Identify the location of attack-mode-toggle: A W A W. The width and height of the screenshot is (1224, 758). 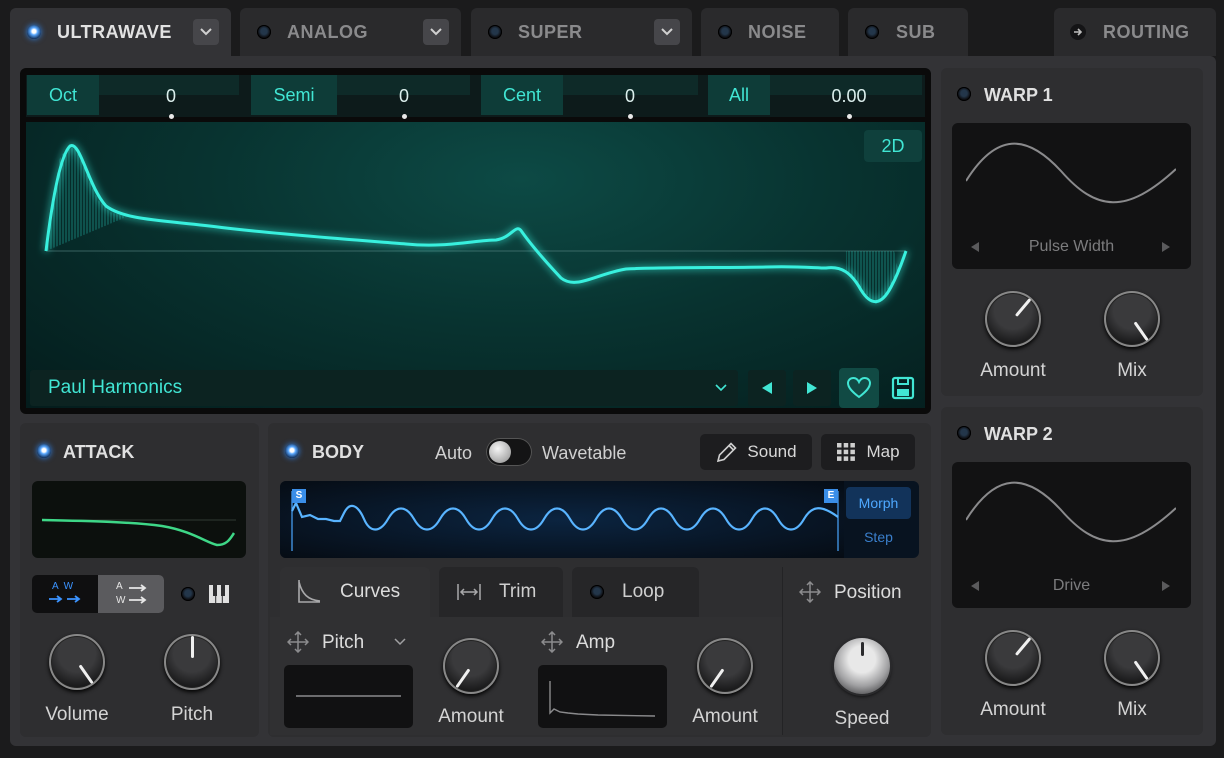
(98, 594).